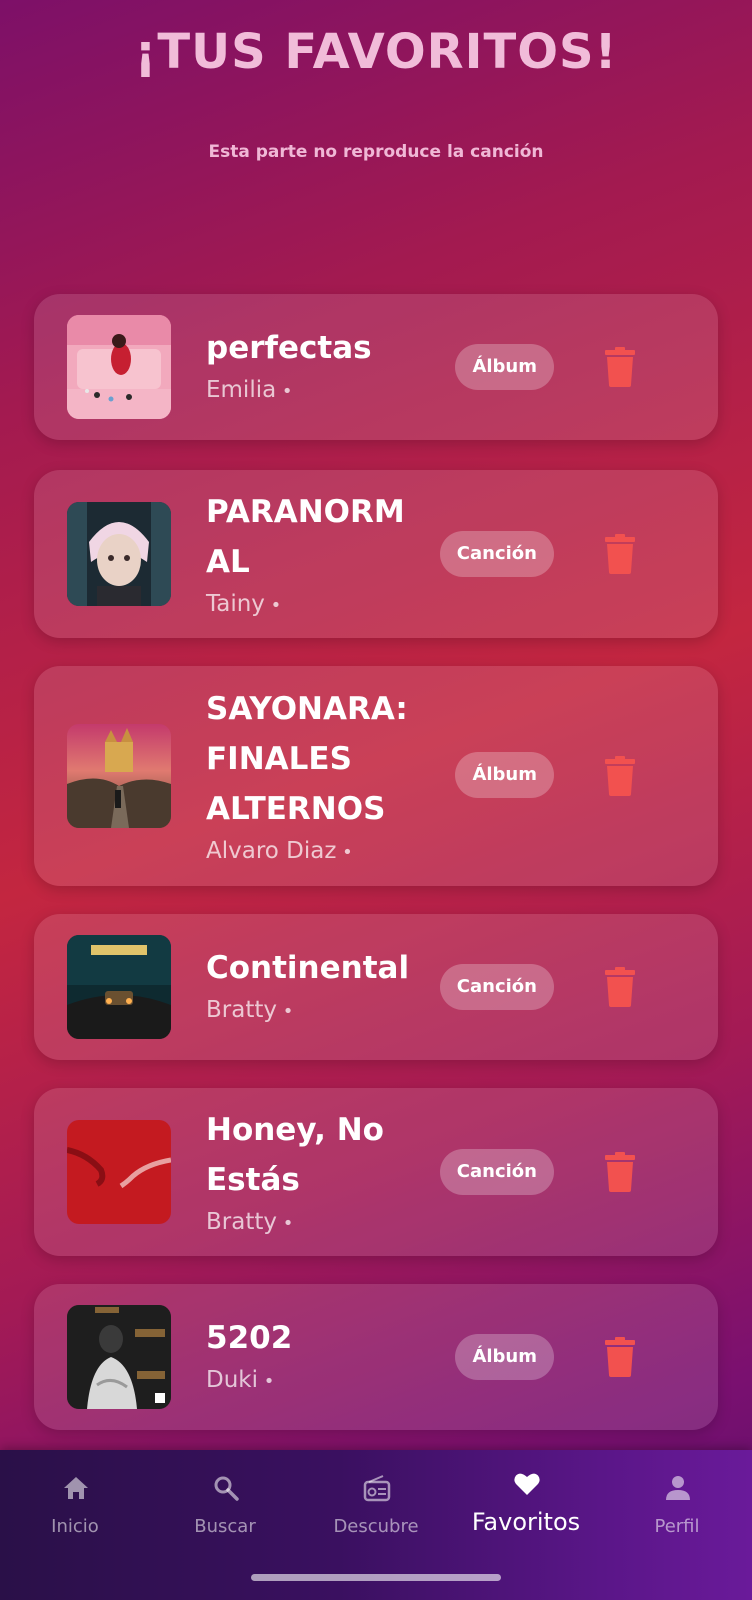 The image size is (752, 1600). I want to click on favorite-info: SAYONARA: FINALES ALTERNOS Alvaro Diaz, so click(316, 777).